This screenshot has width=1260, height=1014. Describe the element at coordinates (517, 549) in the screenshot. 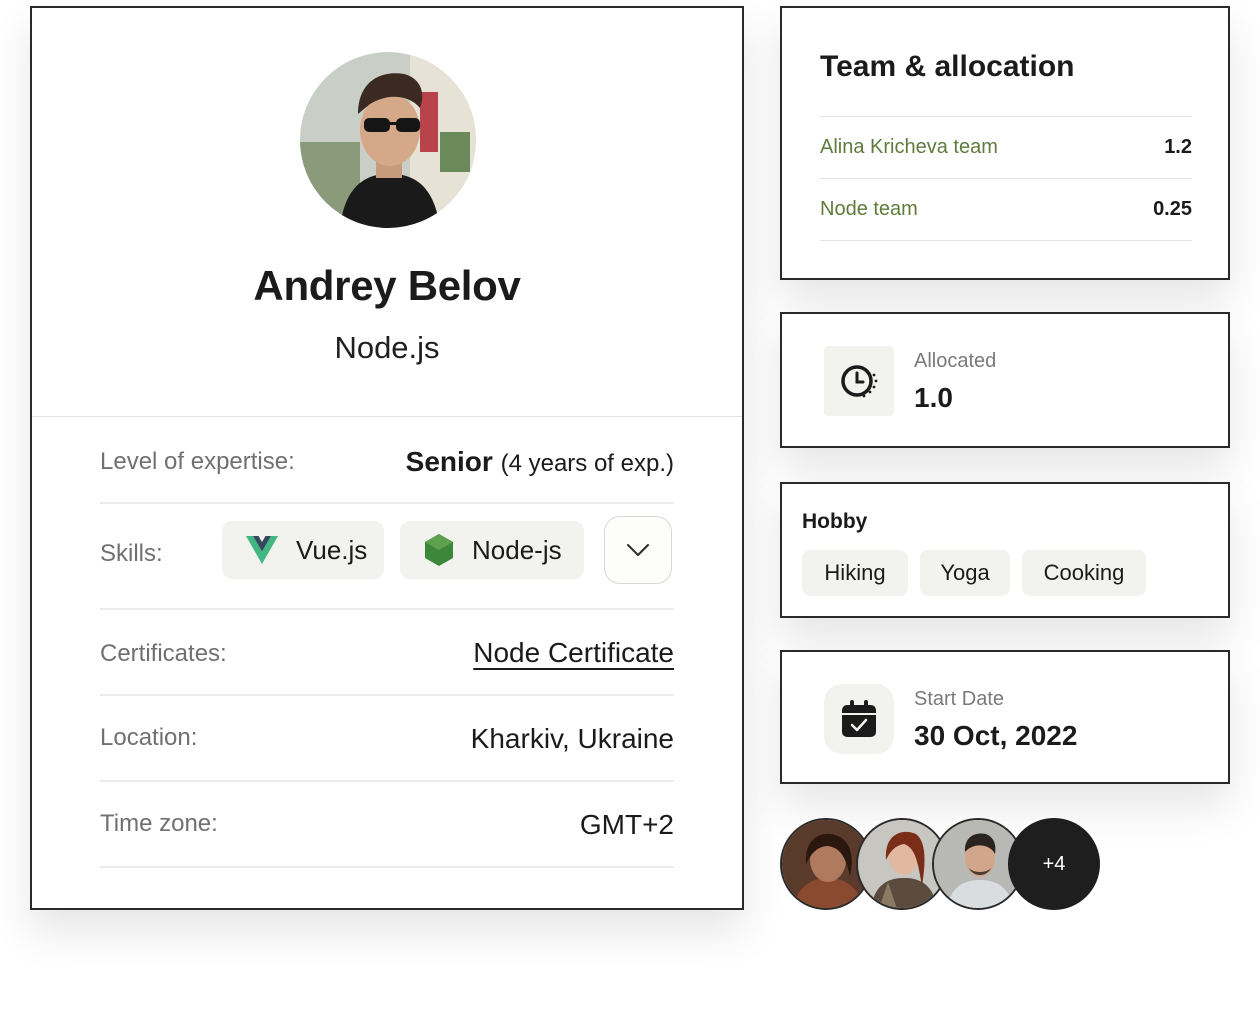

I see `skill-label-node: Node-js` at that location.